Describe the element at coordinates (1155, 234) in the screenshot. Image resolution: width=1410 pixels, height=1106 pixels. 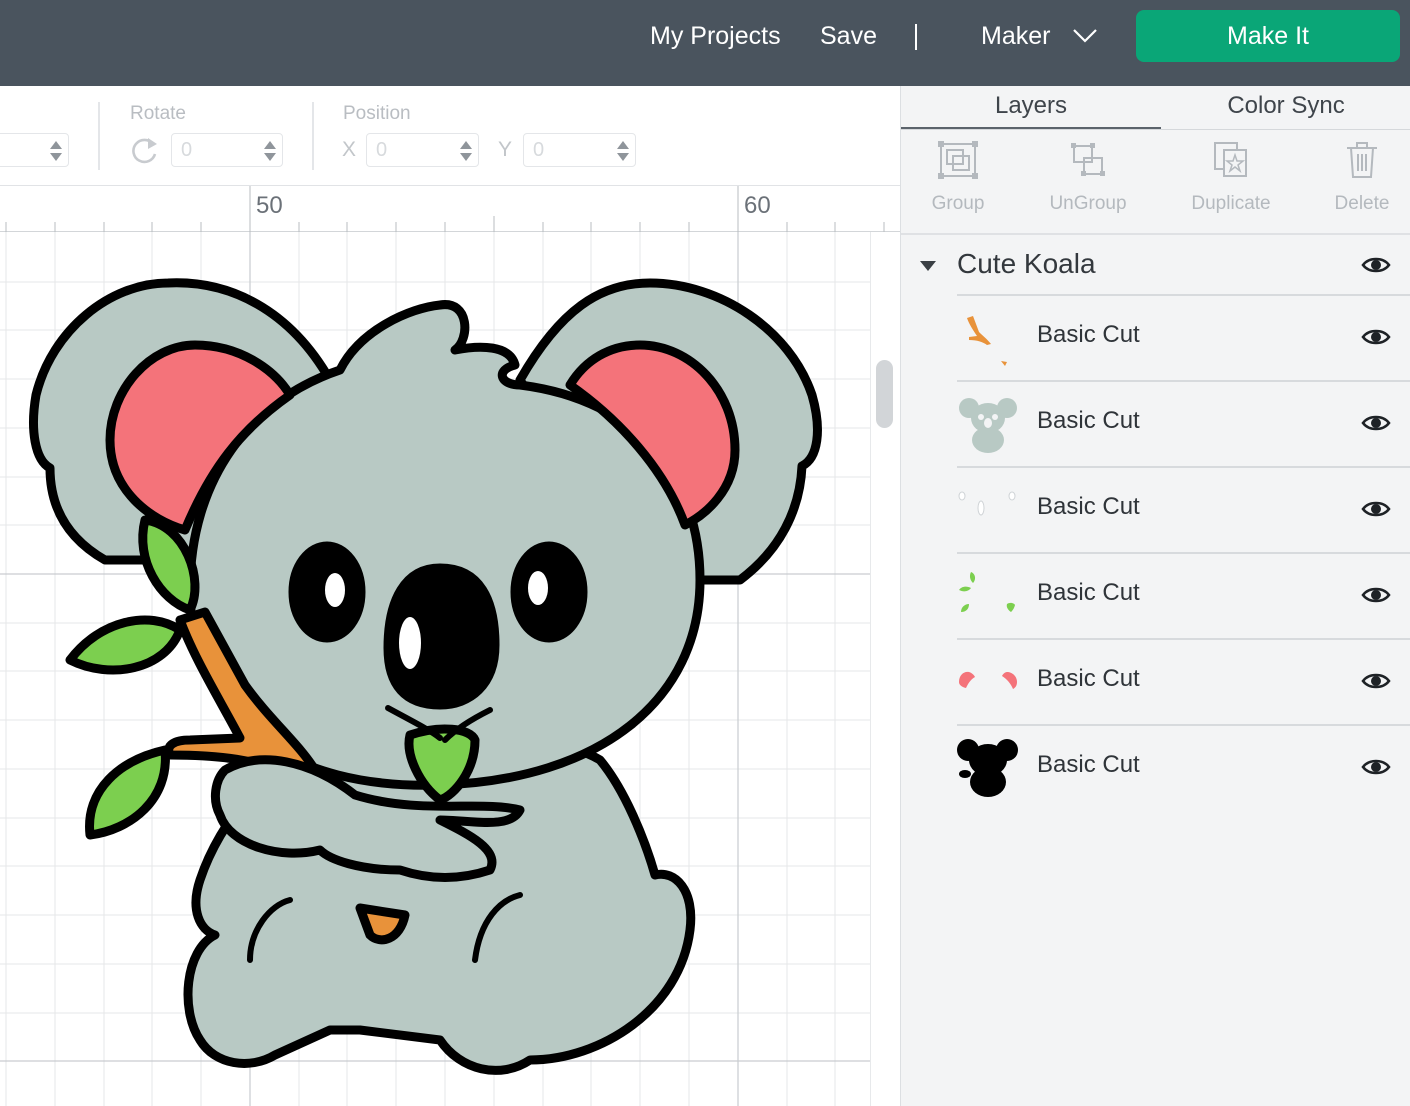
I see `tools-divider` at that location.